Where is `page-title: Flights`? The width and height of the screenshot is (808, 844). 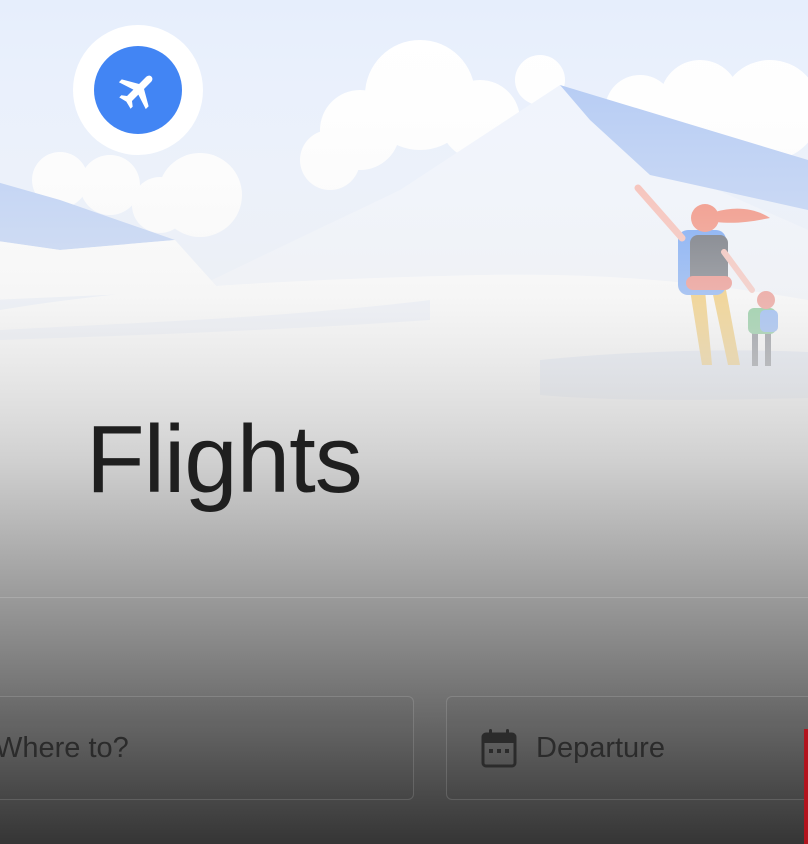 page-title: Flights is located at coordinates (224, 459).